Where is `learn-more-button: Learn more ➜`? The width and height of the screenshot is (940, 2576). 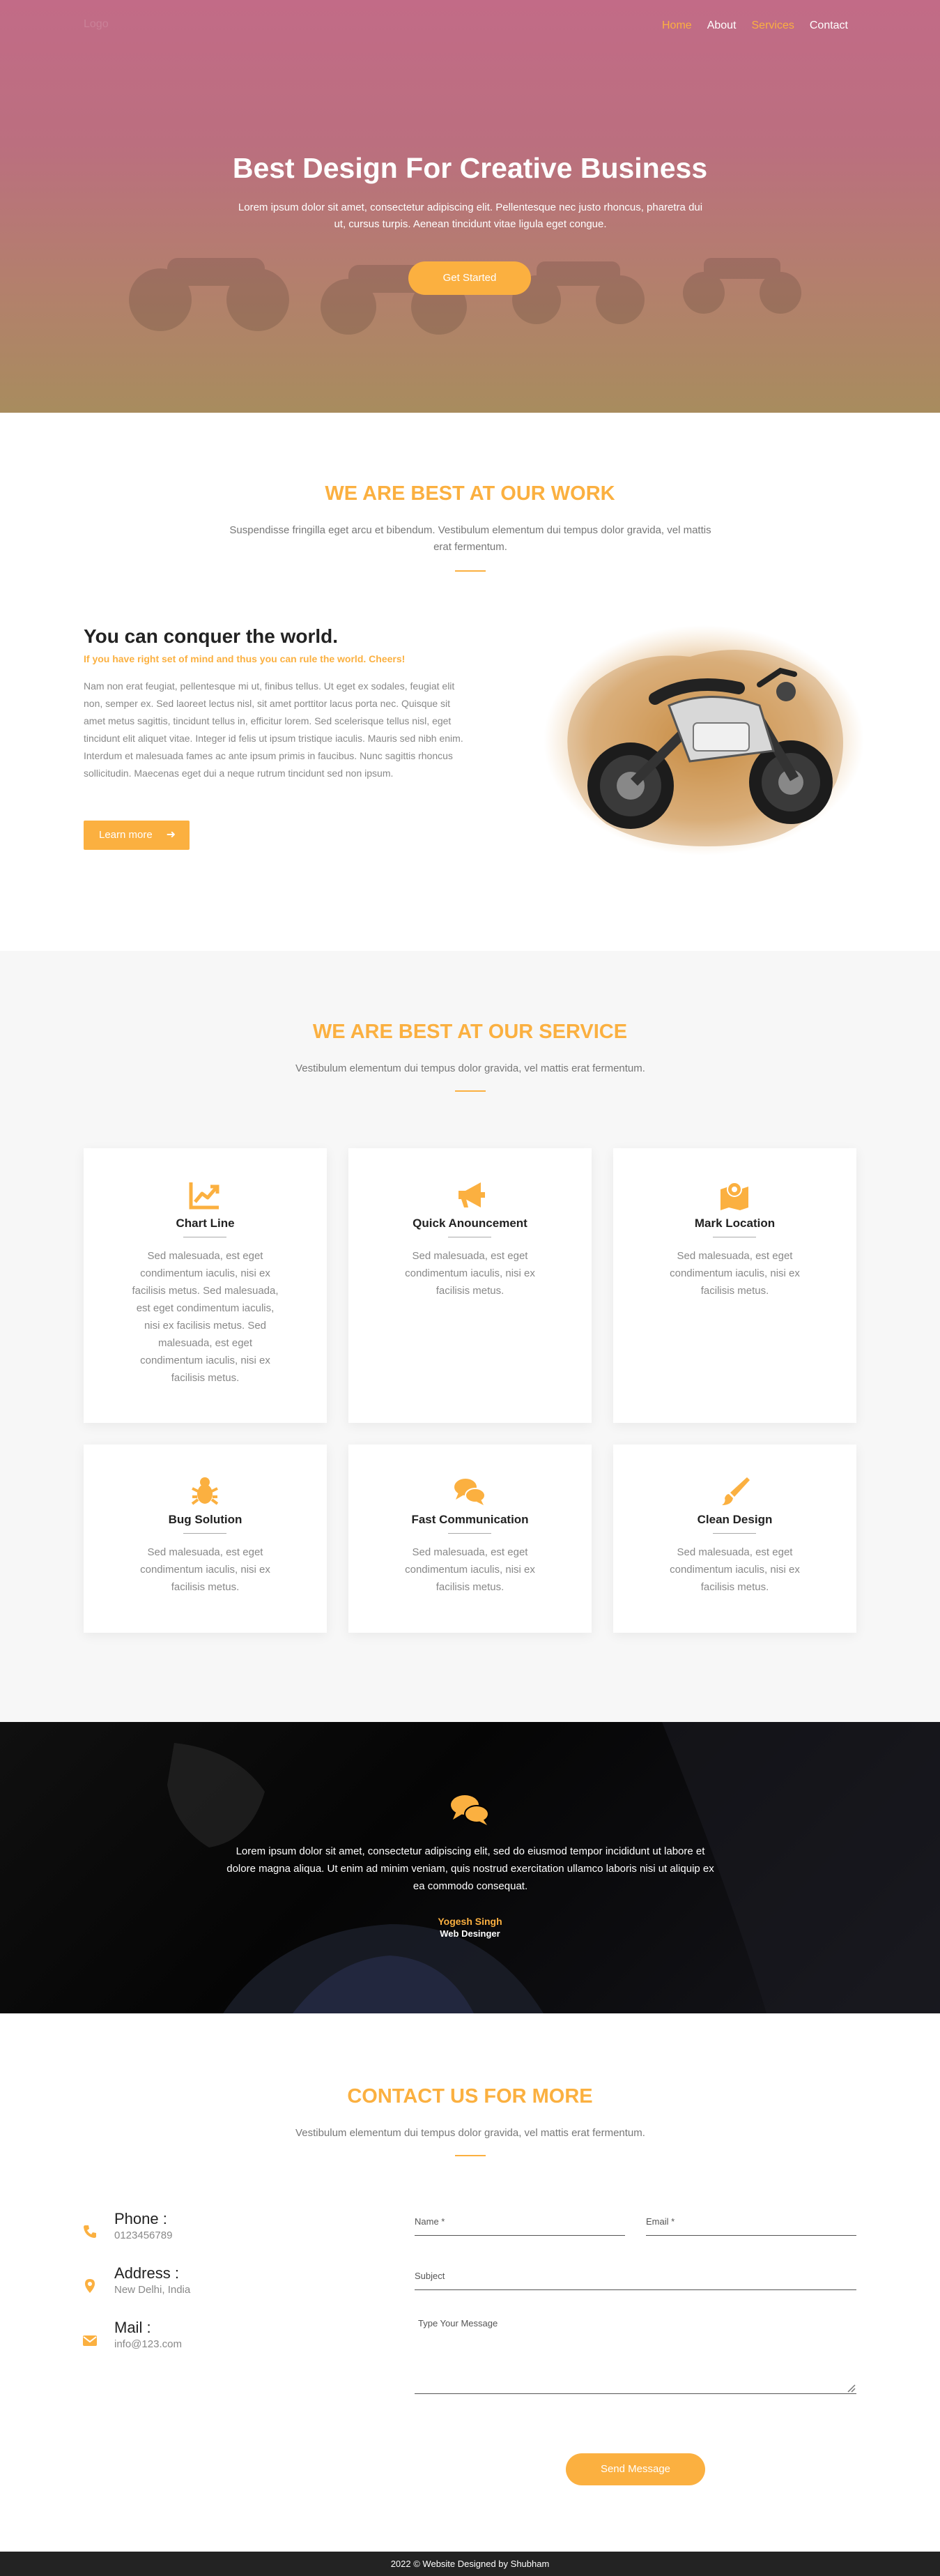 learn-more-button: Learn more ➜ is located at coordinates (137, 836).